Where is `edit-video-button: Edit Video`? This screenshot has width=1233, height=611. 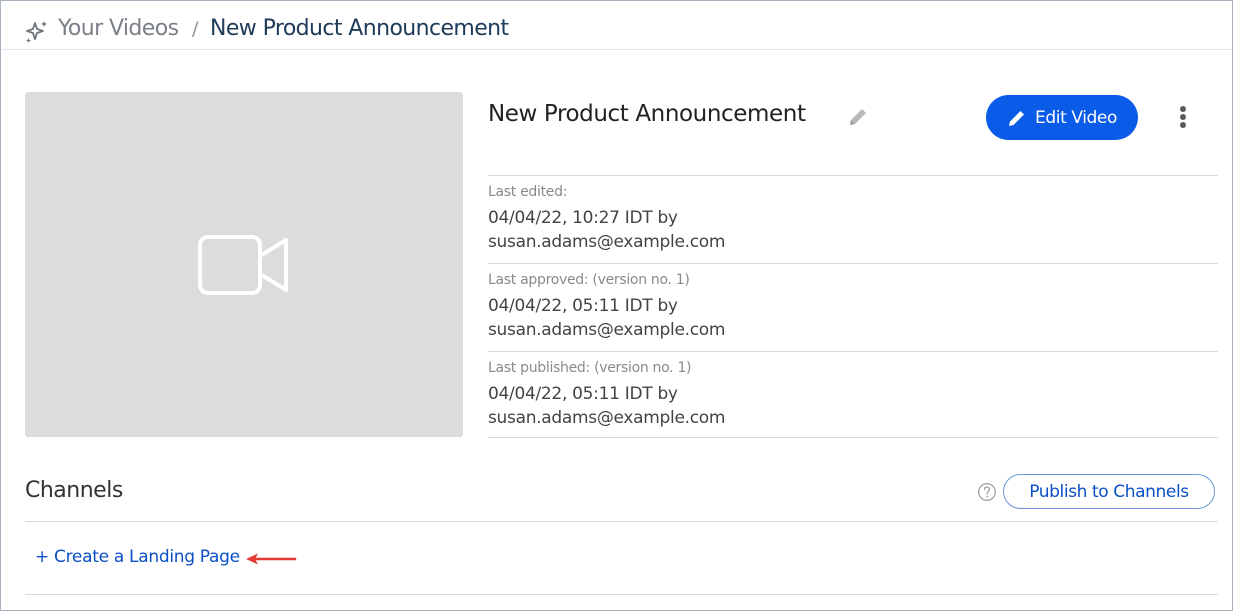
edit-video-button: Edit Video is located at coordinates (1062, 117).